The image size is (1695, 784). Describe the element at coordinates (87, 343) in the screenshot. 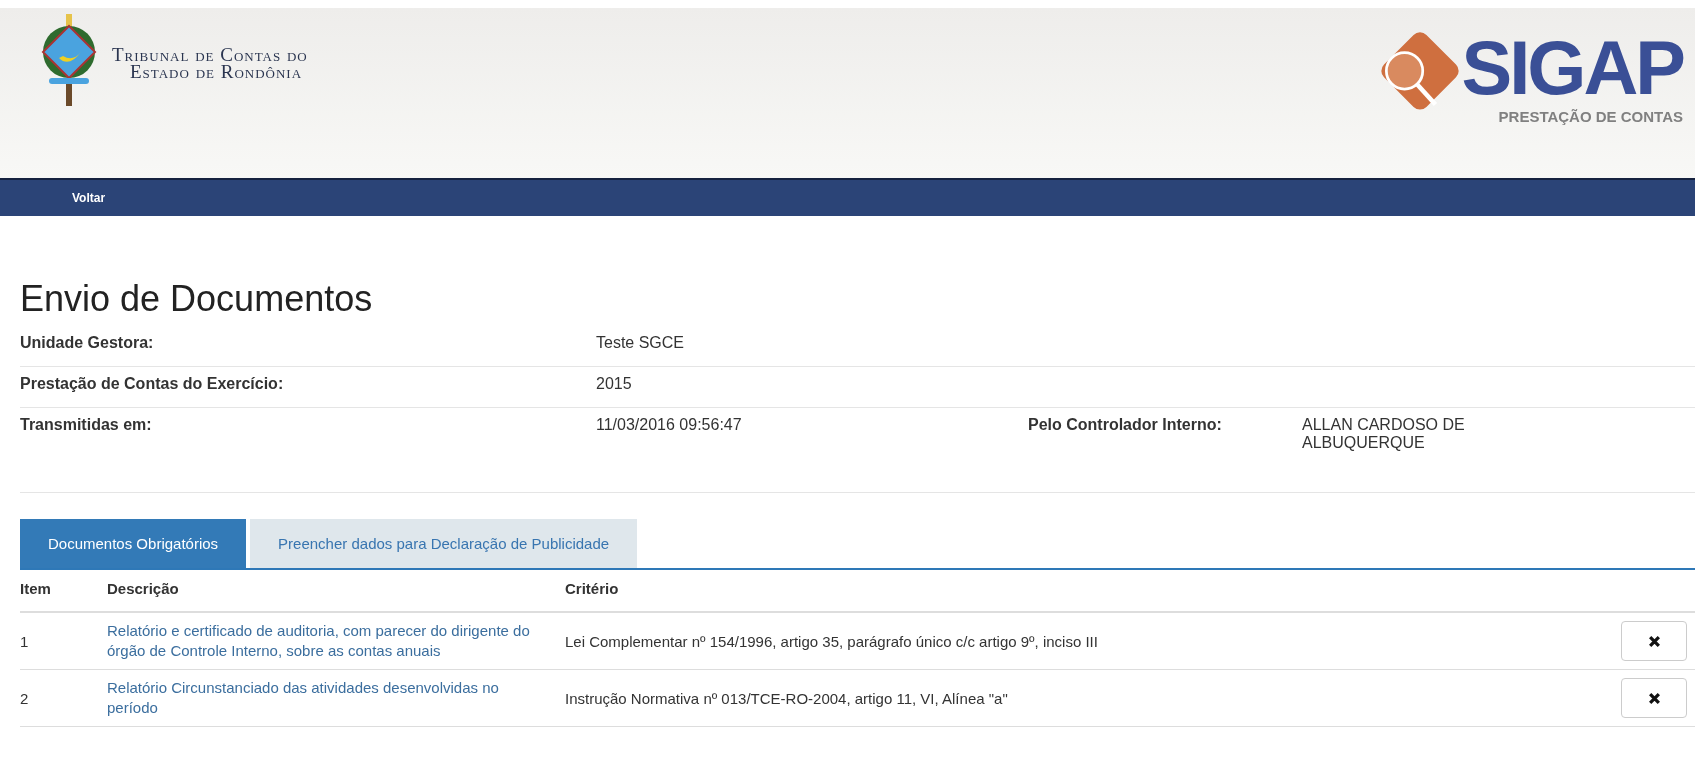

I see `field-label: Unidade Gestora:` at that location.